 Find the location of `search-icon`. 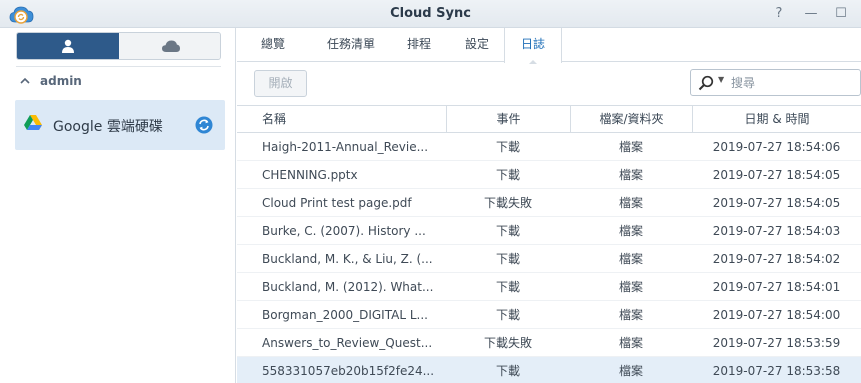

search-icon is located at coordinates (706, 83).